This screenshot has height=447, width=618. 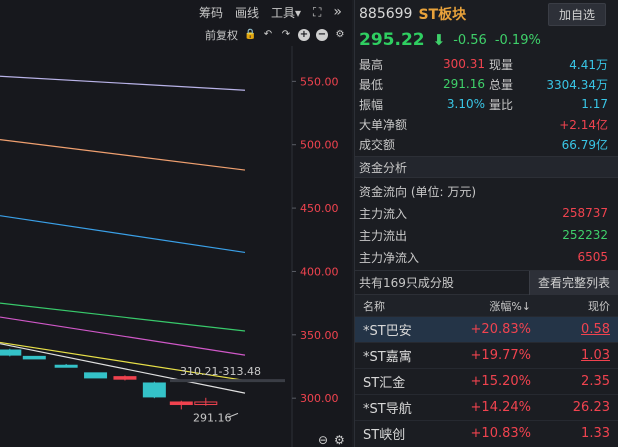 I want to click on row-stock-name: *ST导航, so click(x=387, y=409).